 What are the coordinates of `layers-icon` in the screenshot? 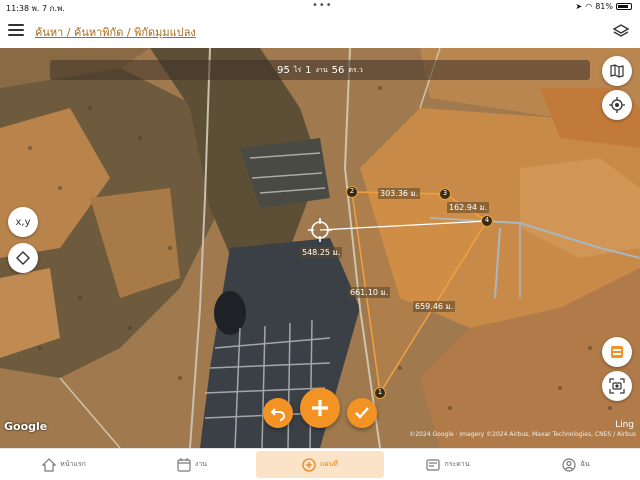 It's located at (621, 30).